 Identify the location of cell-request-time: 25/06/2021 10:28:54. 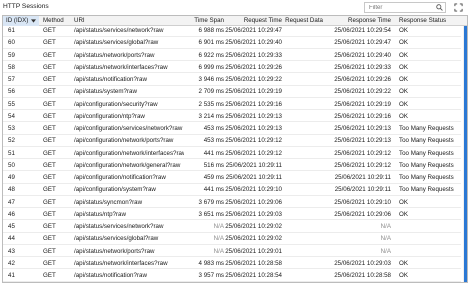
(253, 275).